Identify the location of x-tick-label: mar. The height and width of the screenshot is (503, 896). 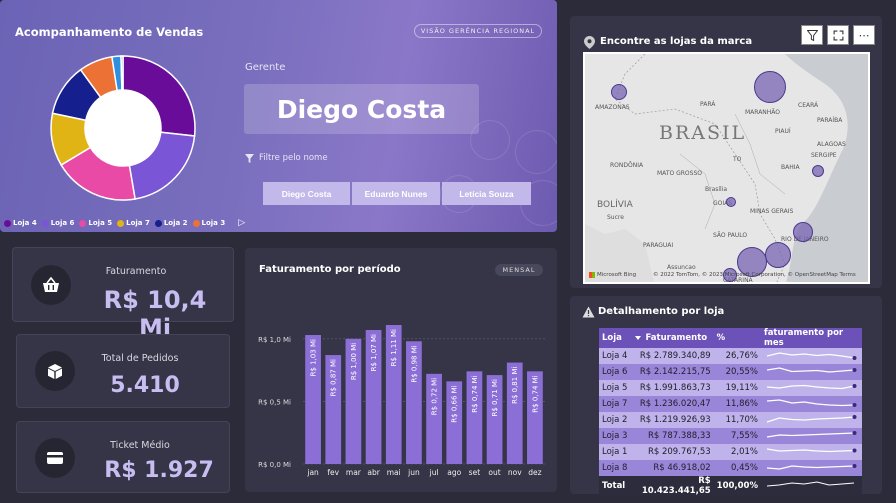
(354, 472).